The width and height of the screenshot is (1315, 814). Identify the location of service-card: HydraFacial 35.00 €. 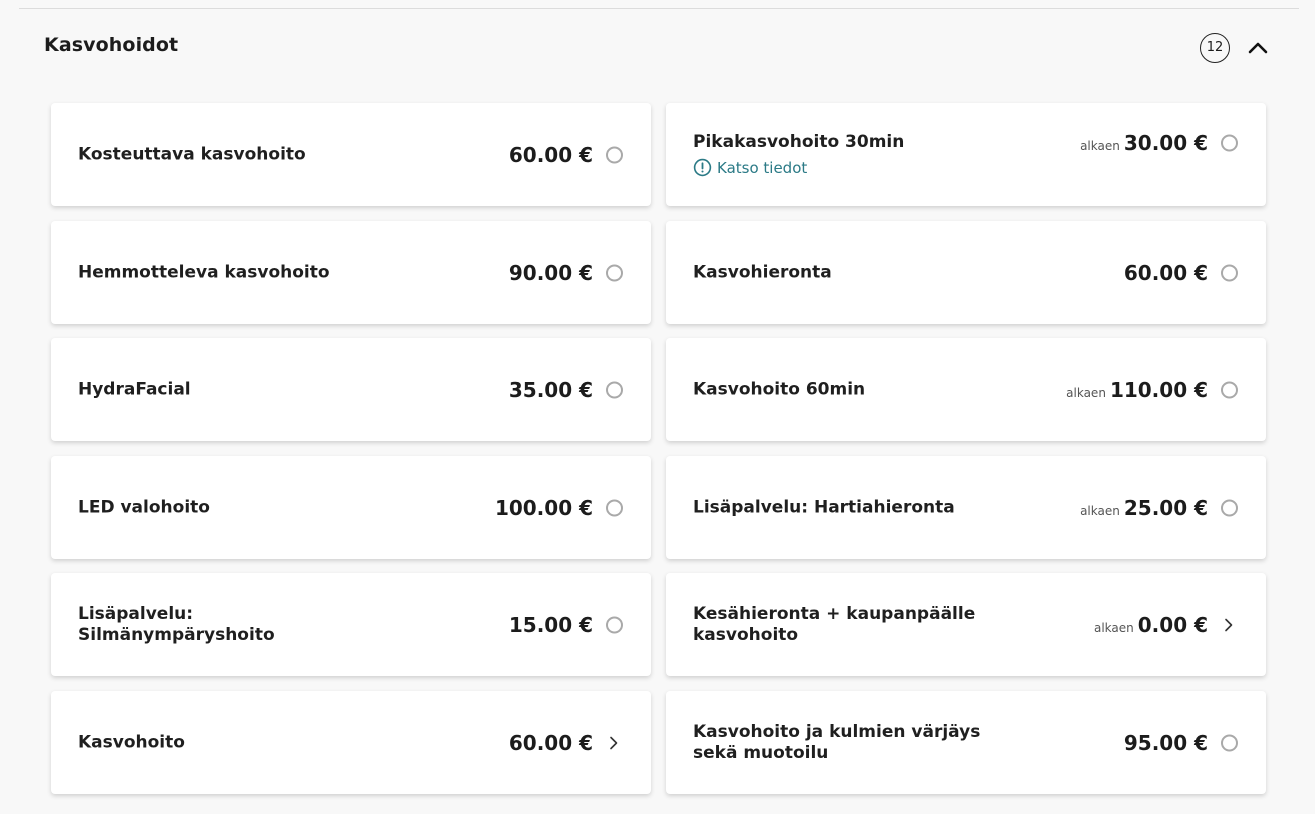
(351, 389).